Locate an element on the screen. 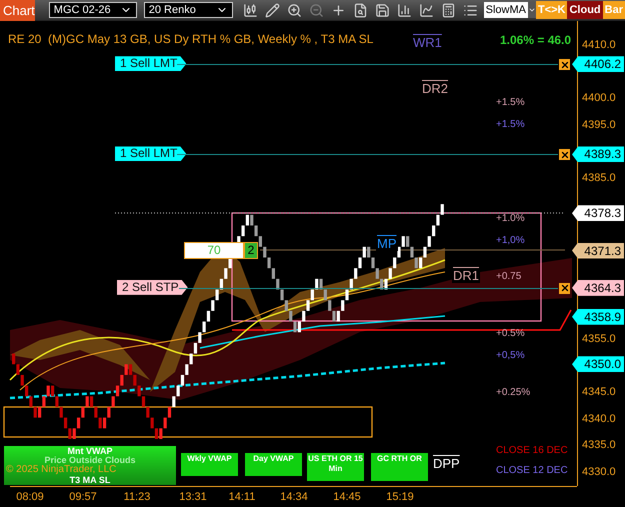 The image size is (625, 507). panel-title: Mnt VWAP is located at coordinates (90, 451).